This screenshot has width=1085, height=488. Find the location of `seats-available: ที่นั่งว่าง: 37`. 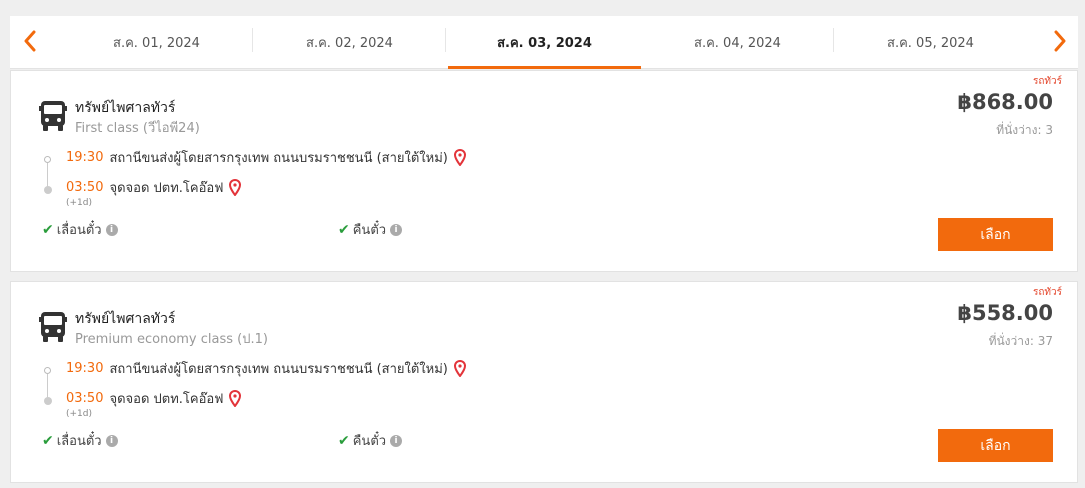

seats-available: ที่นั่งว่าง: 37 is located at coordinates (1020, 341).